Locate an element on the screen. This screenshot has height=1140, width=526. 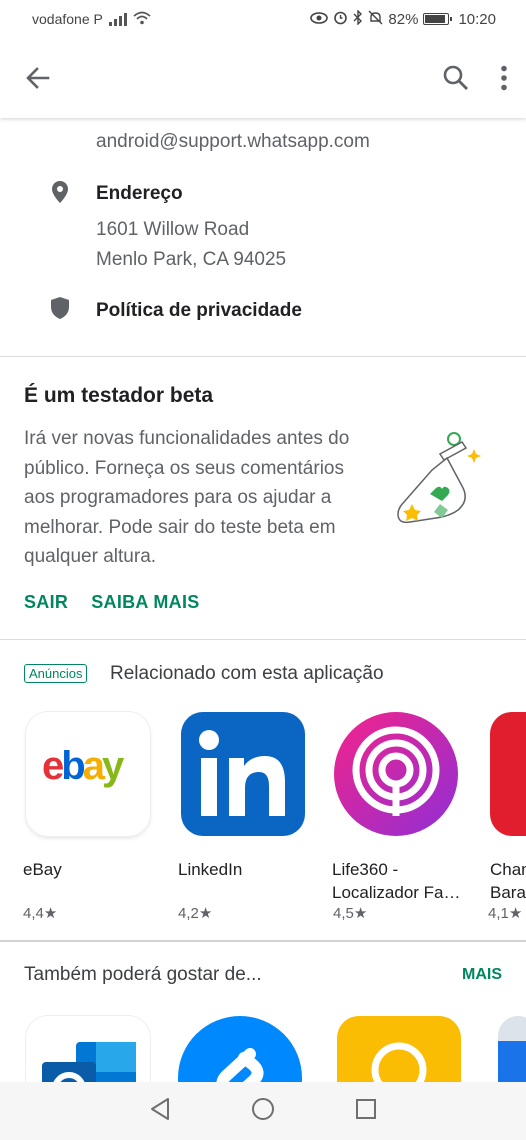
signal-icon is located at coordinates (117, 19).